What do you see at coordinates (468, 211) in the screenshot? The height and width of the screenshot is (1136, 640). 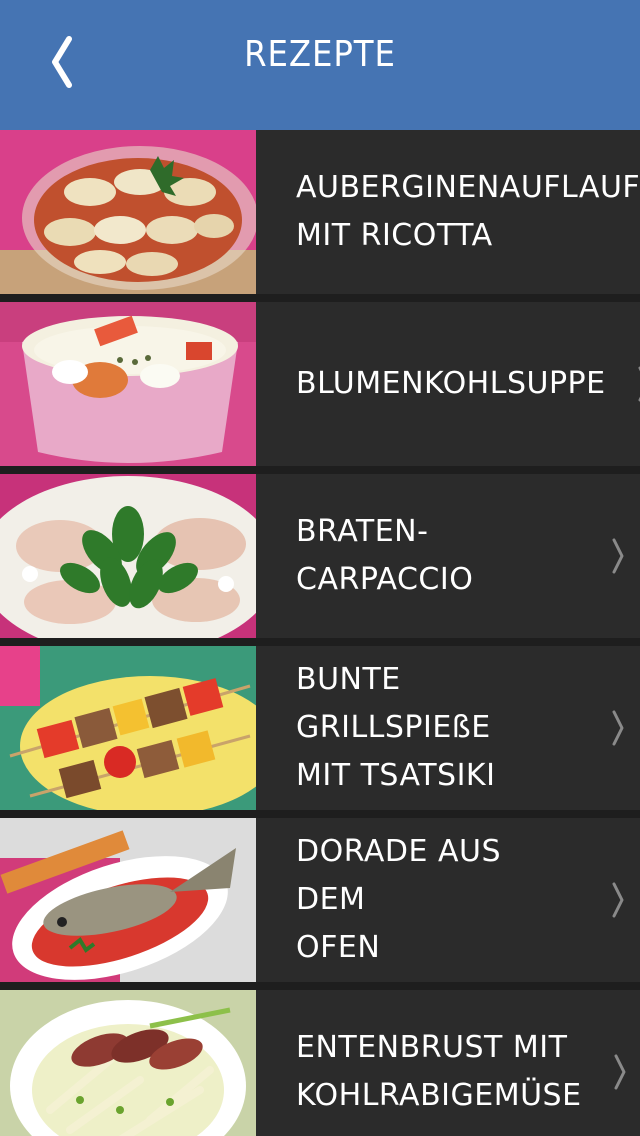 I see `recipe-title: AUBERGINENAUFLAUF MIT RICOTTA` at bounding box center [468, 211].